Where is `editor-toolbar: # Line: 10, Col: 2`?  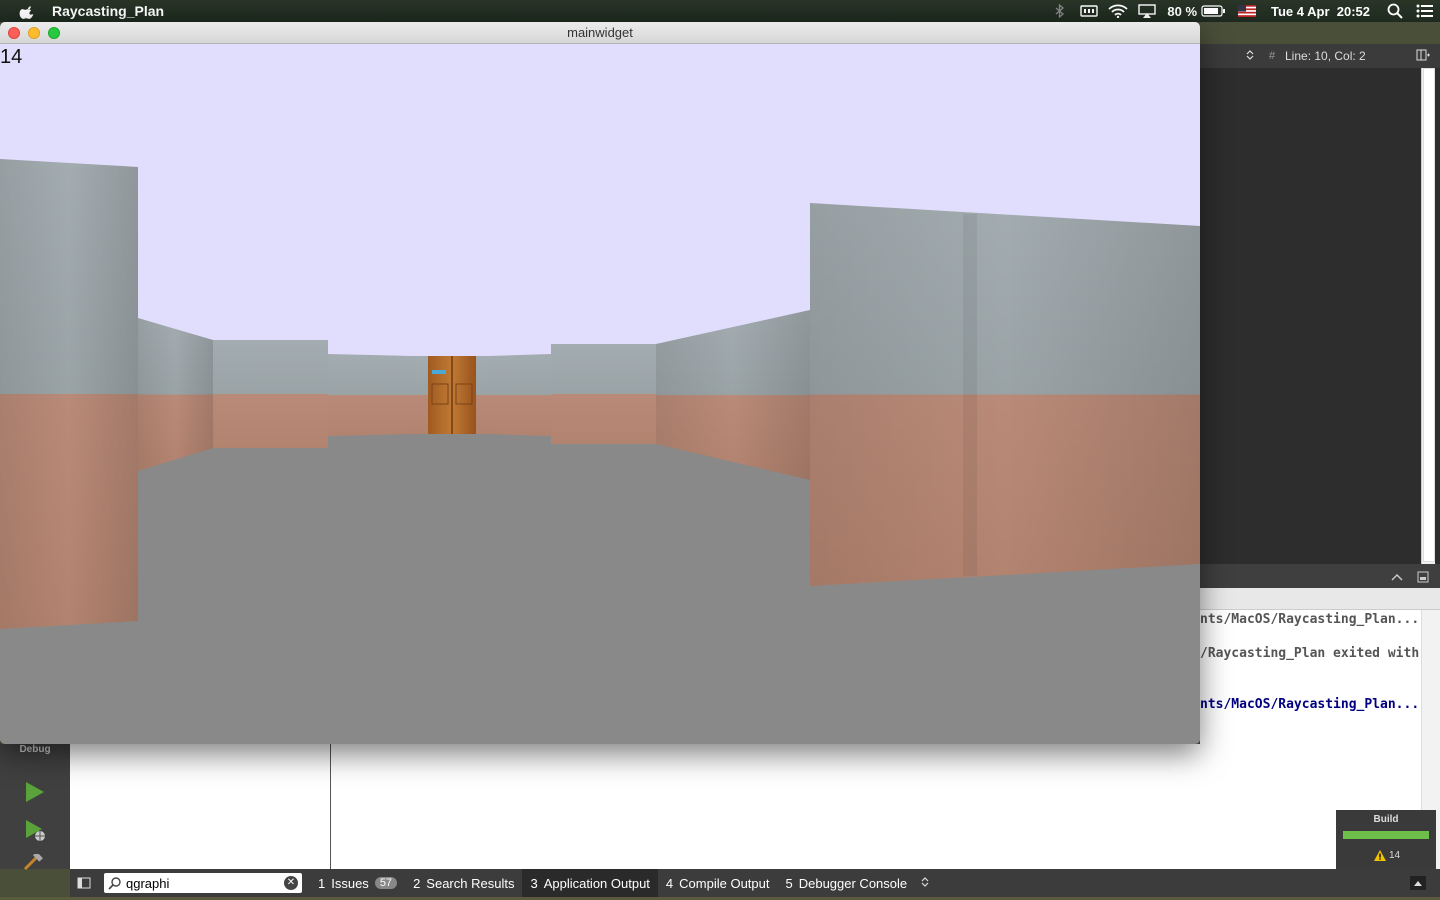
editor-toolbar: # Line: 10, Col: 2 is located at coordinates (1320, 56).